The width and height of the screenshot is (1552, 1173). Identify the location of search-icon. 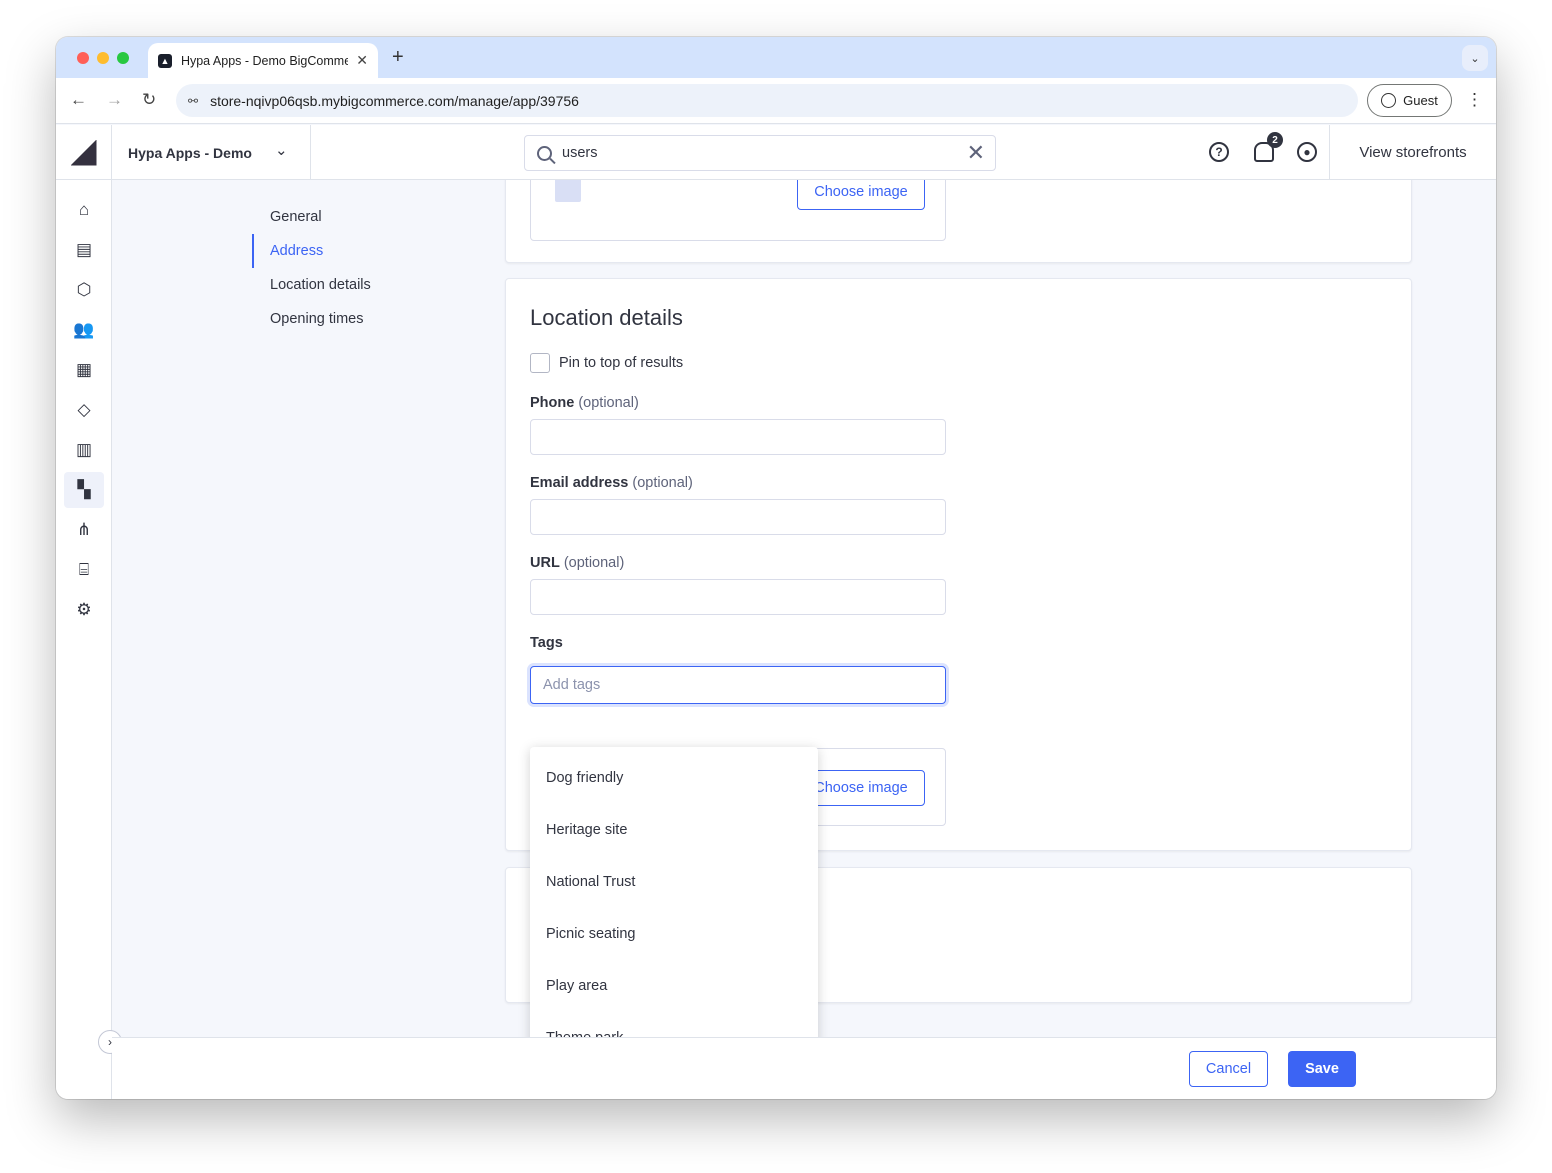
(544, 153).